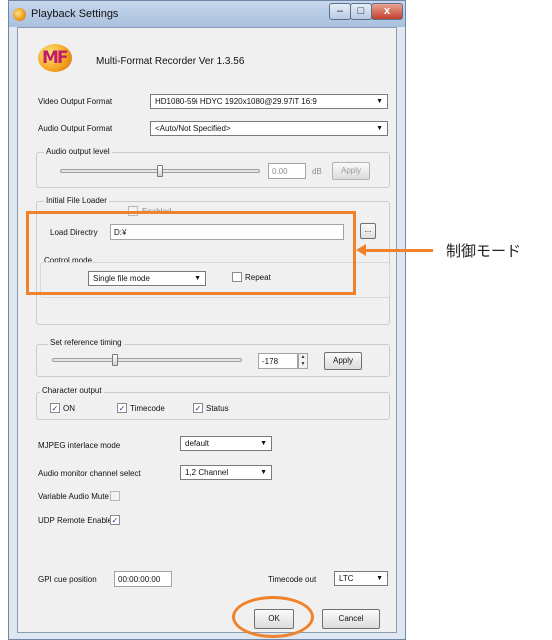  What do you see at coordinates (361, 11) in the screenshot?
I see `maximize-button: □` at bounding box center [361, 11].